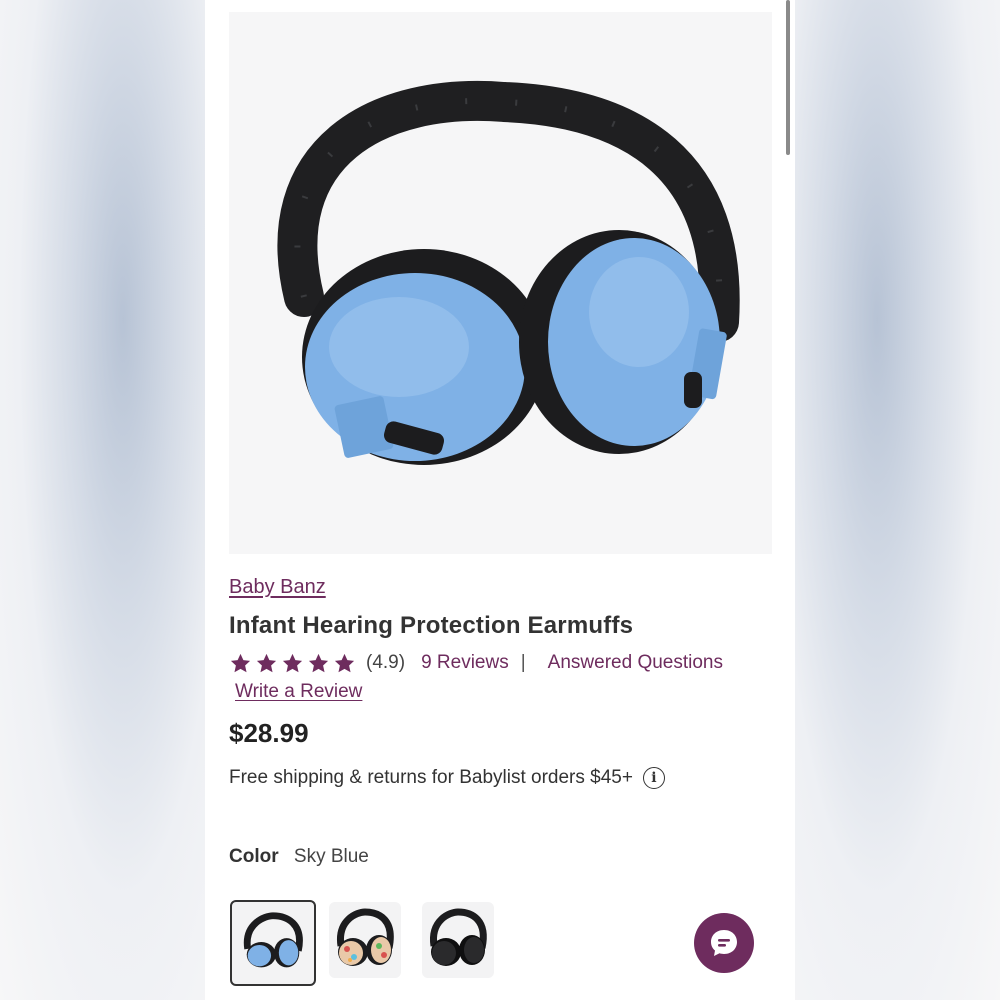  I want to click on chat-button, so click(724, 943).